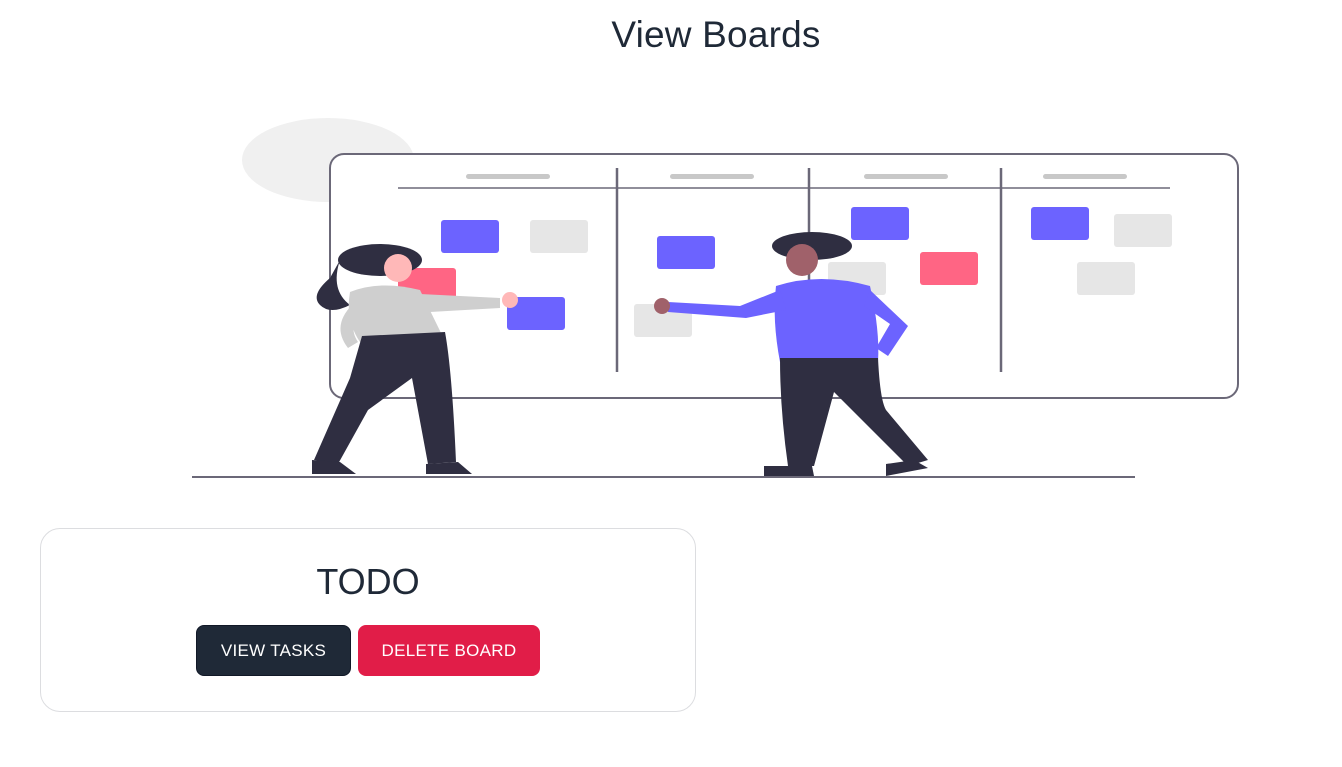  Describe the element at coordinates (449, 650) in the screenshot. I see `delete-board-button: DELETE BOARD` at that location.